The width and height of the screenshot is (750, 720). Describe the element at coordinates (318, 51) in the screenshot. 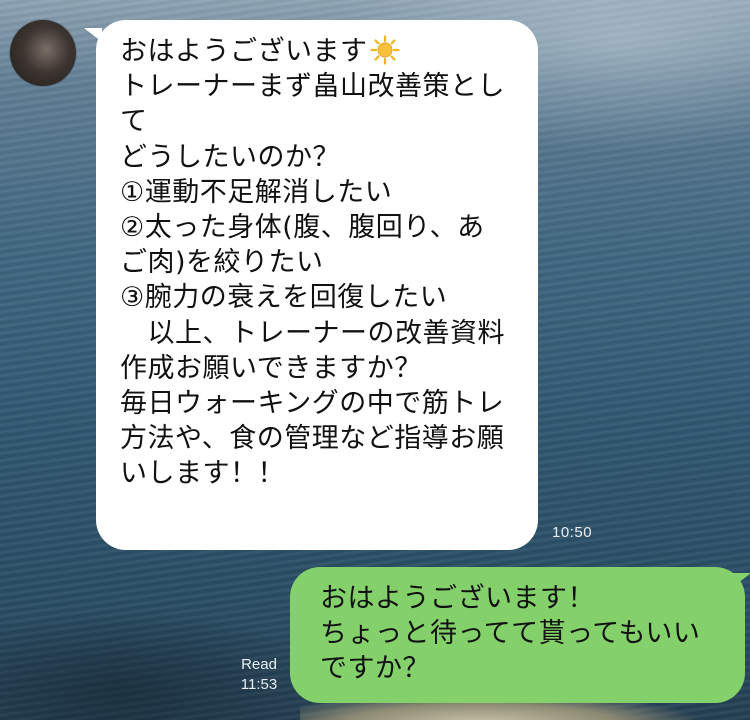

I see `message-line: おはようございます` at that location.